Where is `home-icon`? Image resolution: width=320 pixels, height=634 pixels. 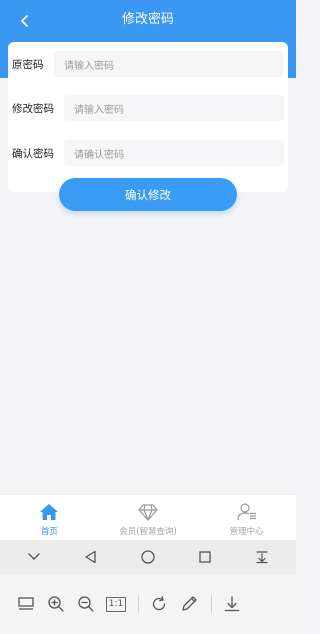 home-icon is located at coordinates (49, 512).